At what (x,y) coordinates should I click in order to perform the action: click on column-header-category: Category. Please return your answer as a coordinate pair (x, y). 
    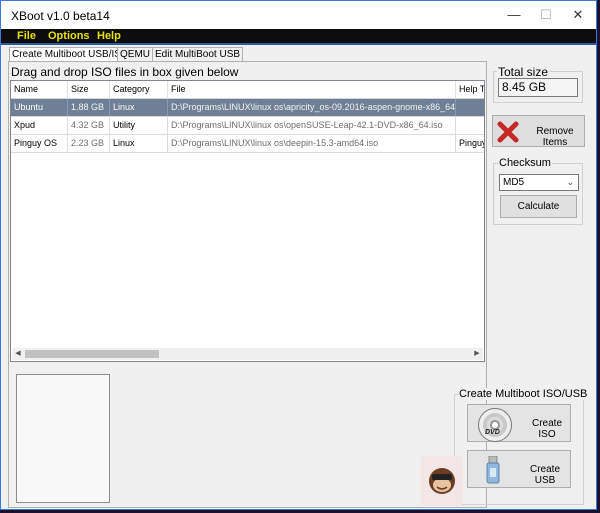
    Looking at the image, I should click on (139, 89).